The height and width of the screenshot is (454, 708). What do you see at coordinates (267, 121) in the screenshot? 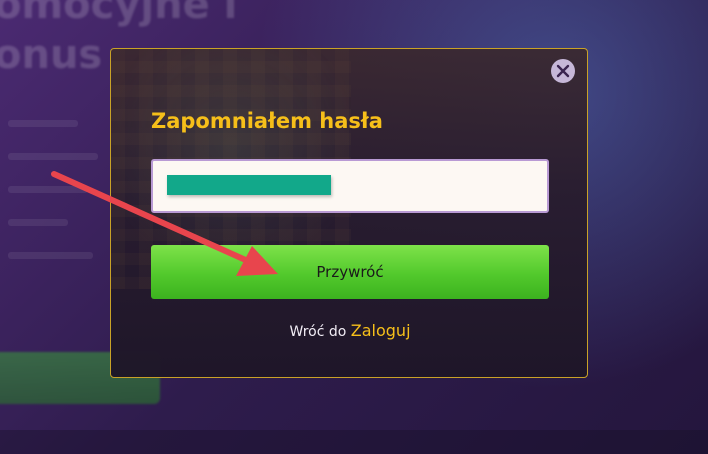
I see `modal-title: Zapomniałem hasła` at bounding box center [267, 121].